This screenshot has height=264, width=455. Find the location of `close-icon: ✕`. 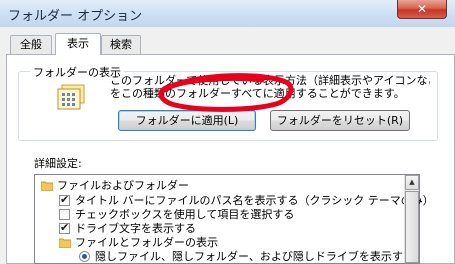

close-icon: ✕ is located at coordinates (422, 9).